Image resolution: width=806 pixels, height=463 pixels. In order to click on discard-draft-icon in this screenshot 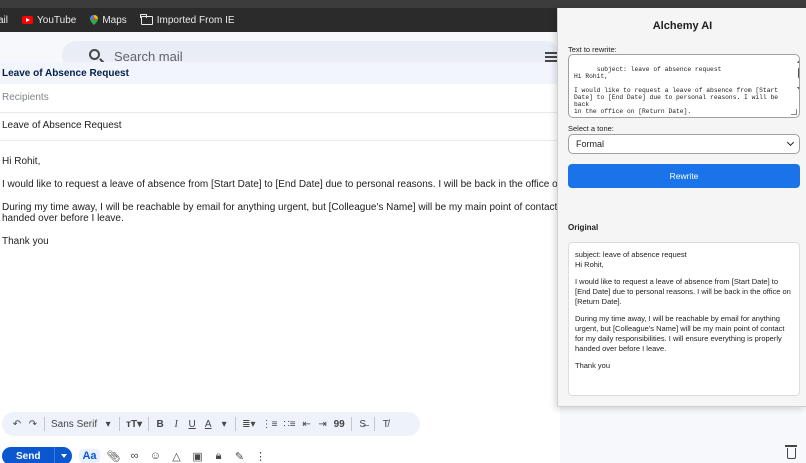, I will do `click(791, 452)`.